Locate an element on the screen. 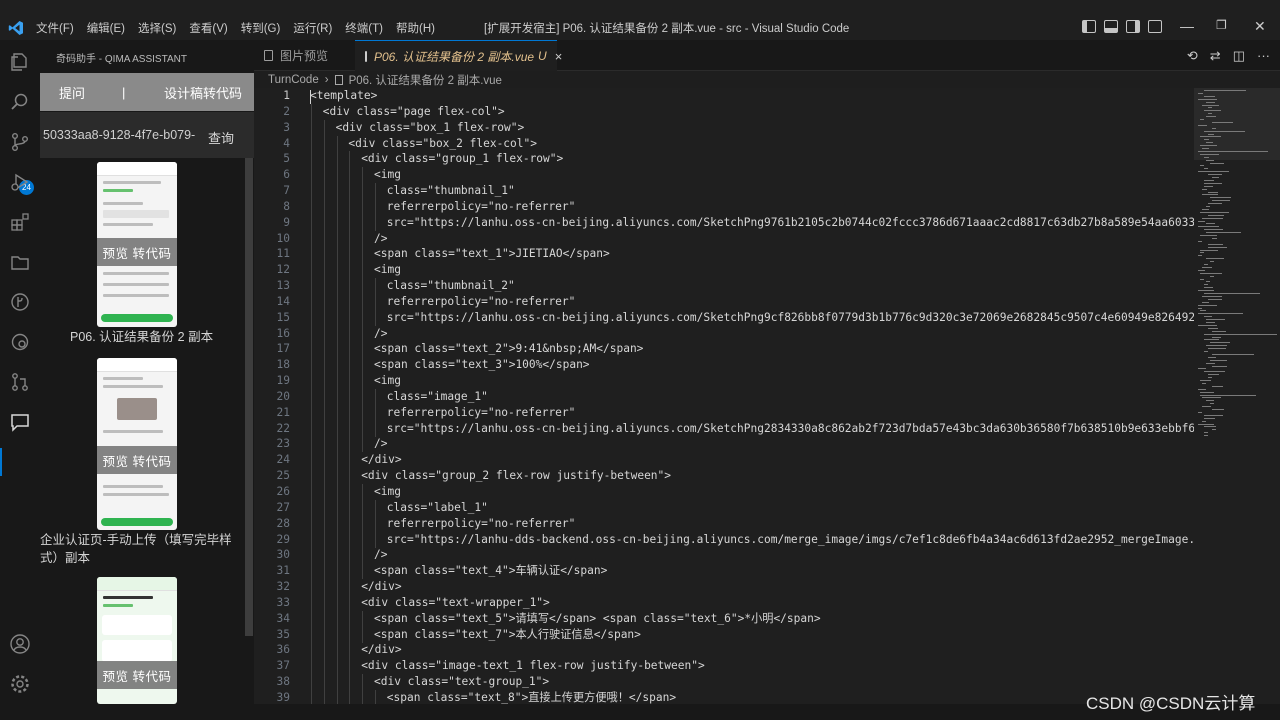  explorer-icon is located at coordinates (20, 62).